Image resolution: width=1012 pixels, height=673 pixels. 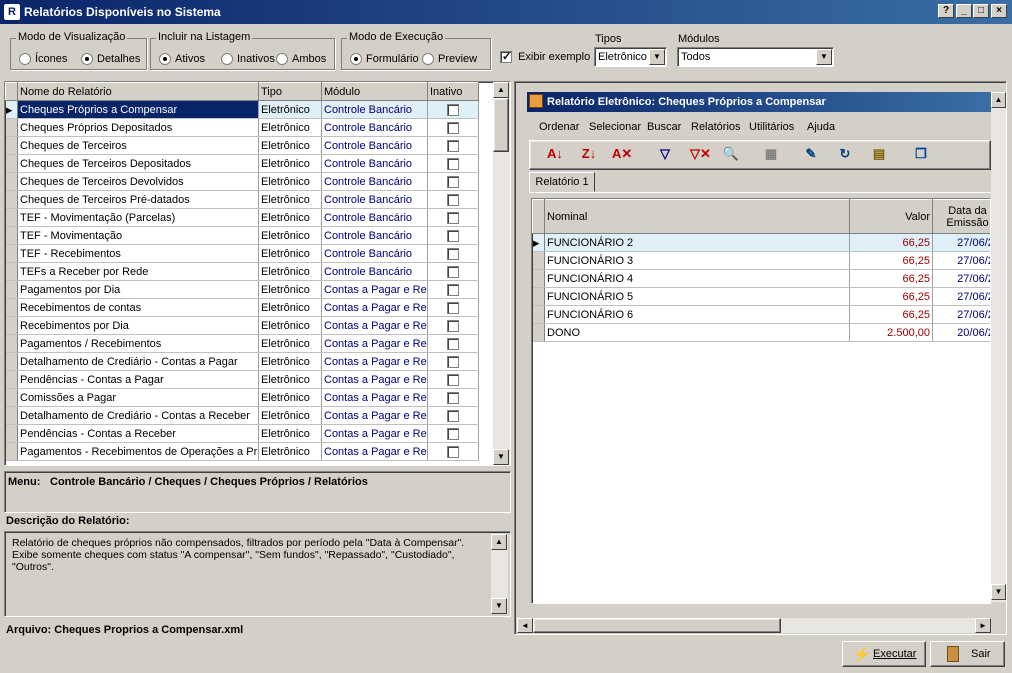 What do you see at coordinates (771, 154) in the screenshot?
I see `columns-icon: ▦` at bounding box center [771, 154].